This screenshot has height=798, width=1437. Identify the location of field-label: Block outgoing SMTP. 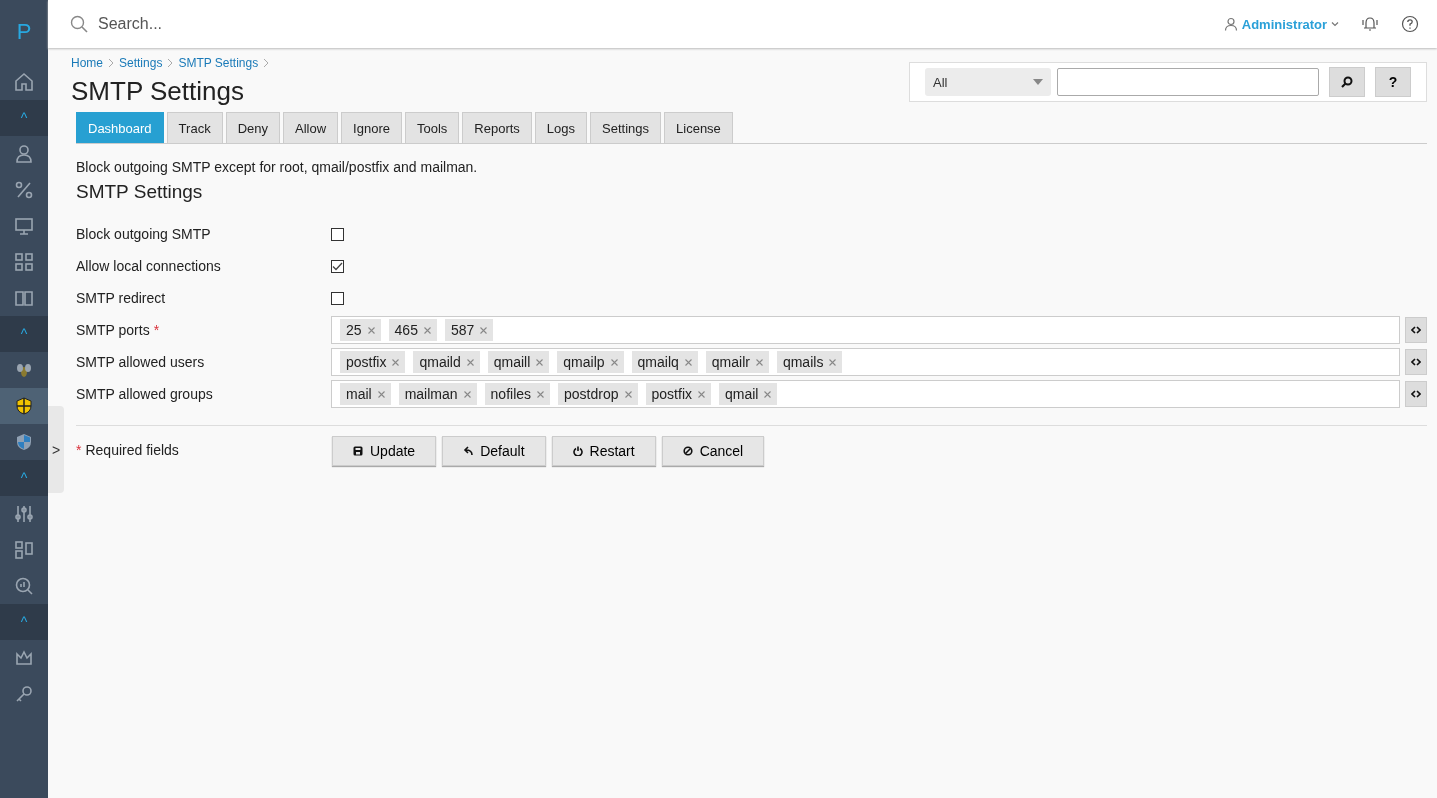
(143, 234).